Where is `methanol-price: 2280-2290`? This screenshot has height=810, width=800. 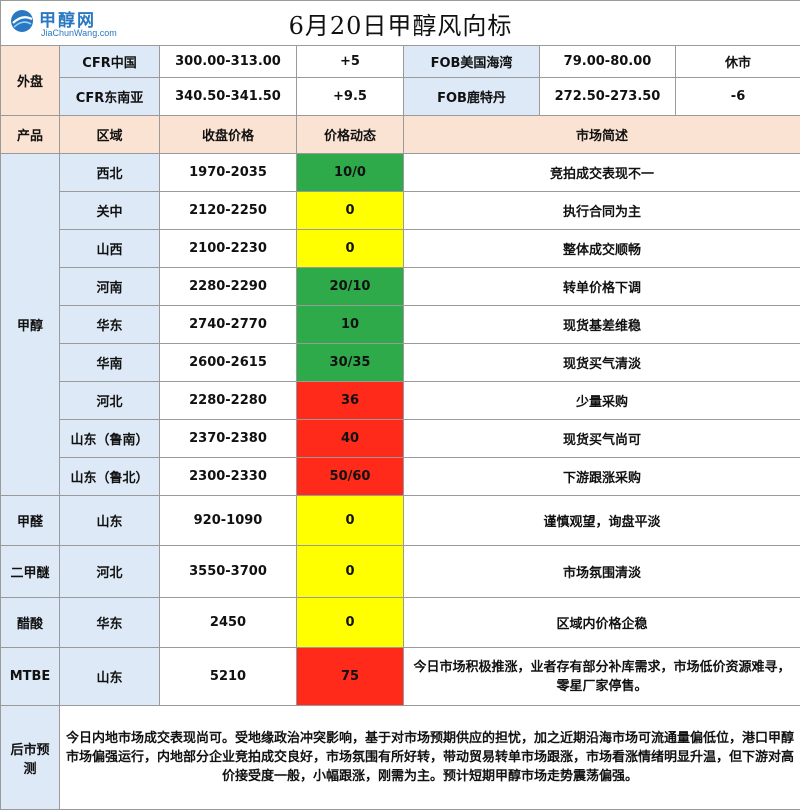 methanol-price: 2280-2290 is located at coordinates (228, 286).